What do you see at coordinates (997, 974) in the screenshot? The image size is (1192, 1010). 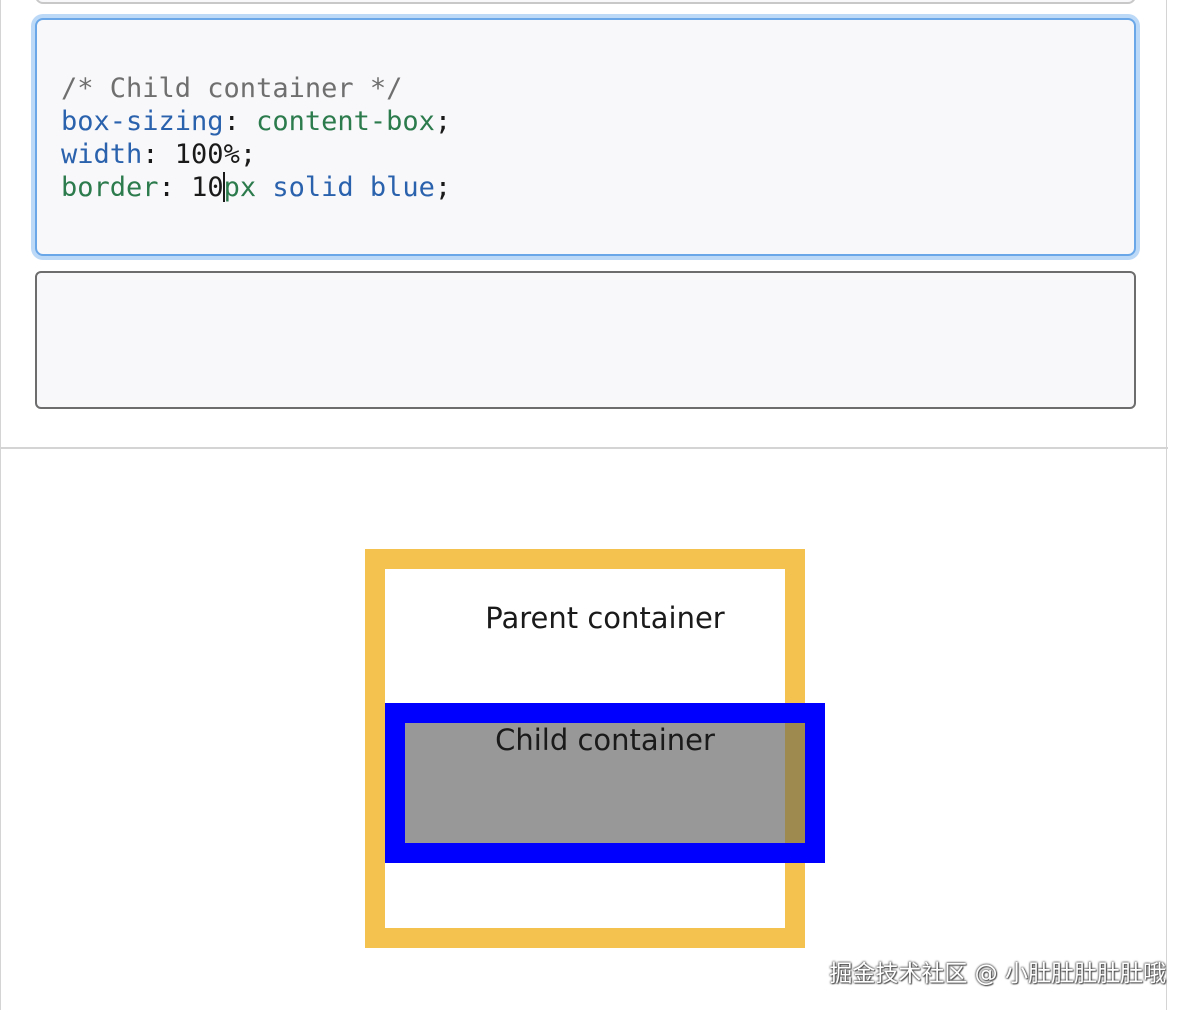 I see `watermark-text: 掘金技术社区 @ 小肚肚肚肚肚哦` at bounding box center [997, 974].